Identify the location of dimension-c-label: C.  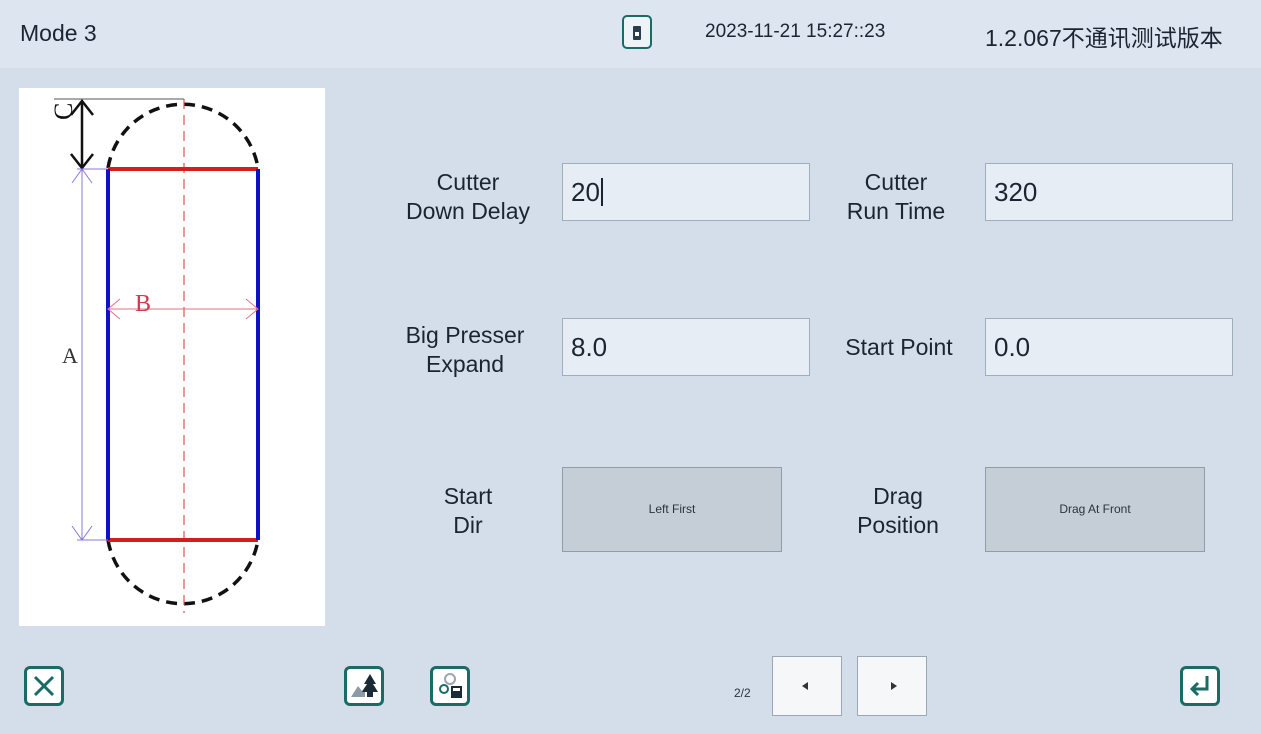
(63, 111).